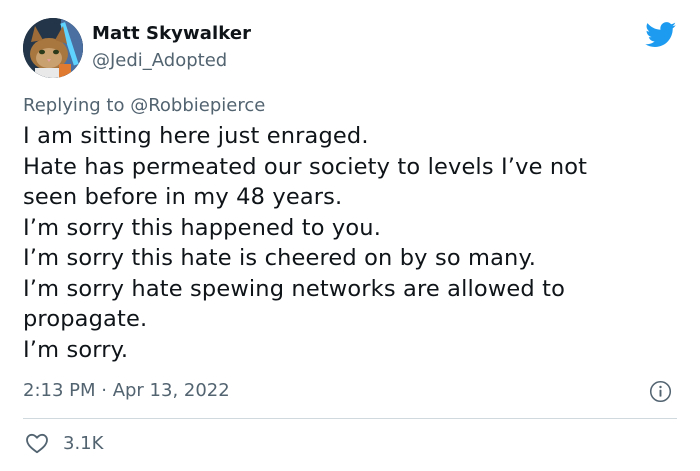 The width and height of the screenshot is (700, 471). What do you see at coordinates (183, 197) in the screenshot?
I see `tweet-line: seen before in my 48 years.` at bounding box center [183, 197].